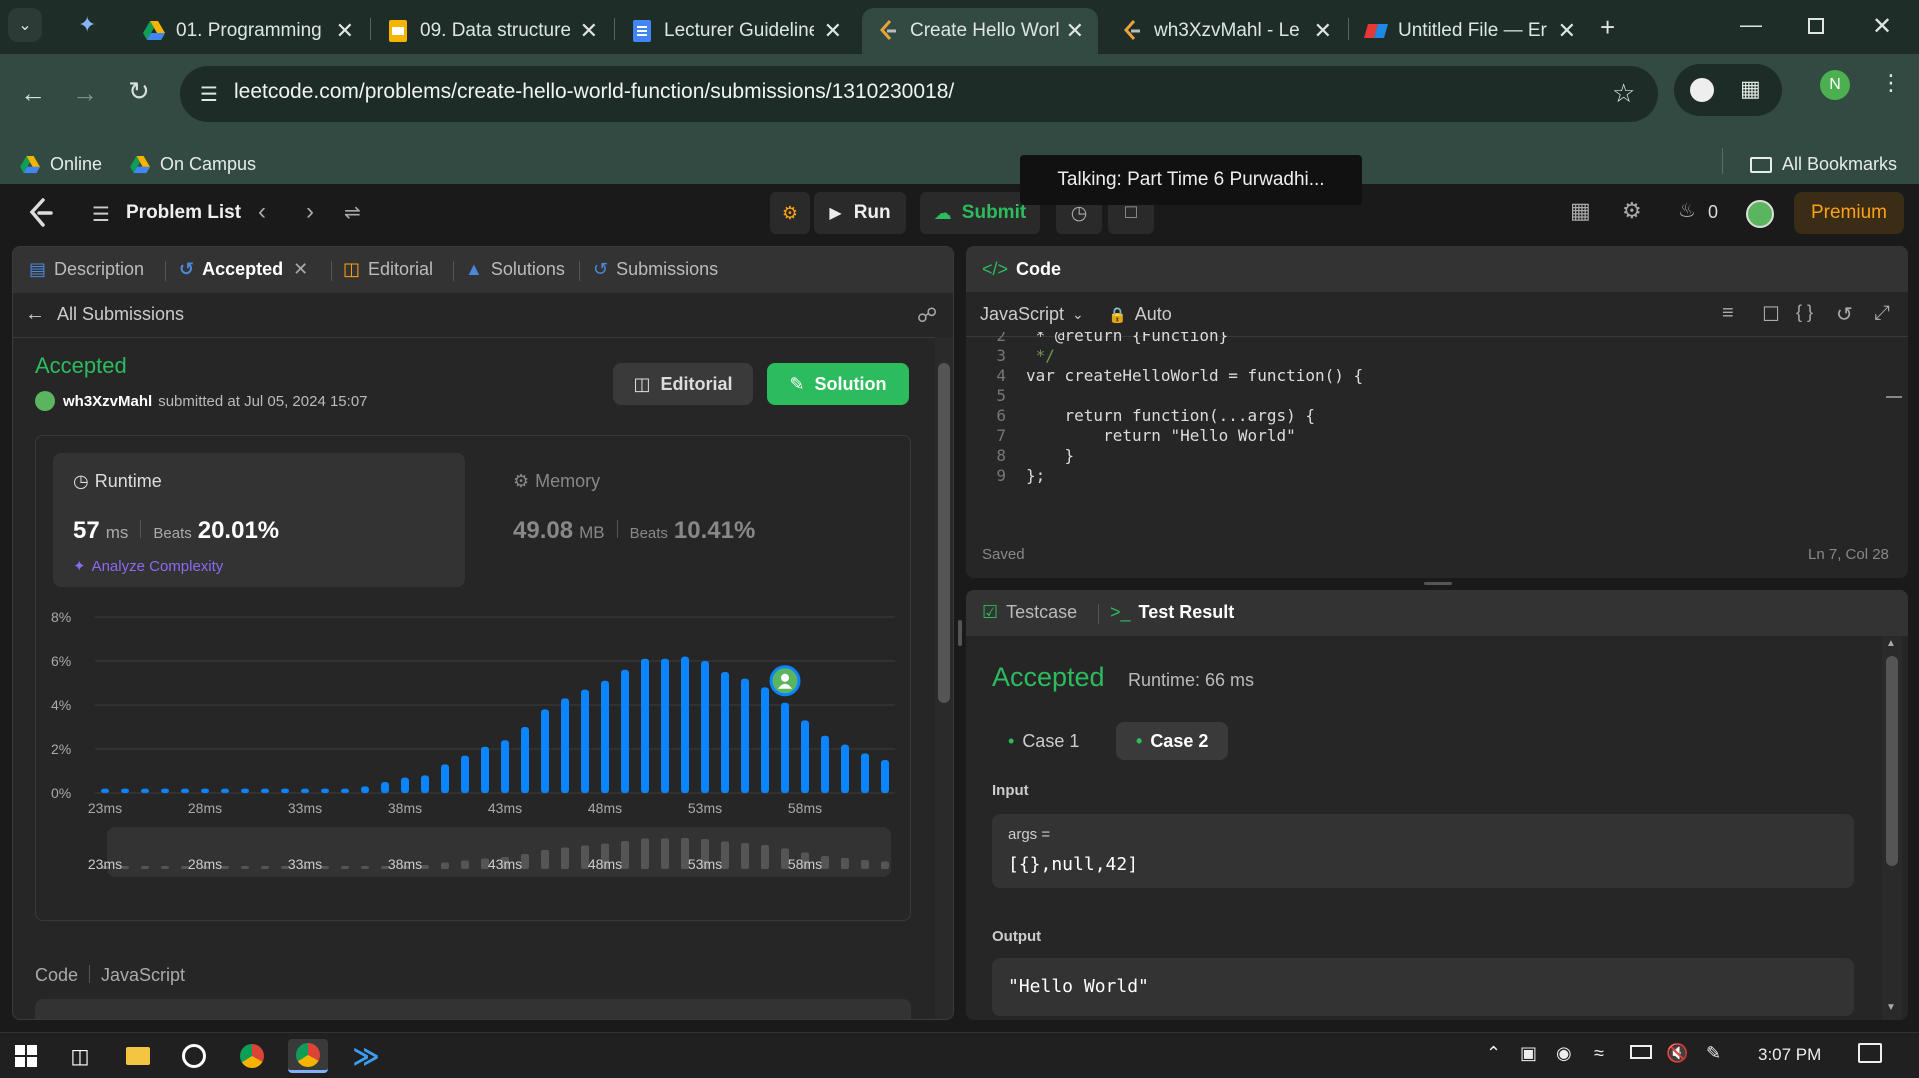 This screenshot has height=1078, width=1919. I want to click on forward-arrow-icon: →, so click(85, 93).